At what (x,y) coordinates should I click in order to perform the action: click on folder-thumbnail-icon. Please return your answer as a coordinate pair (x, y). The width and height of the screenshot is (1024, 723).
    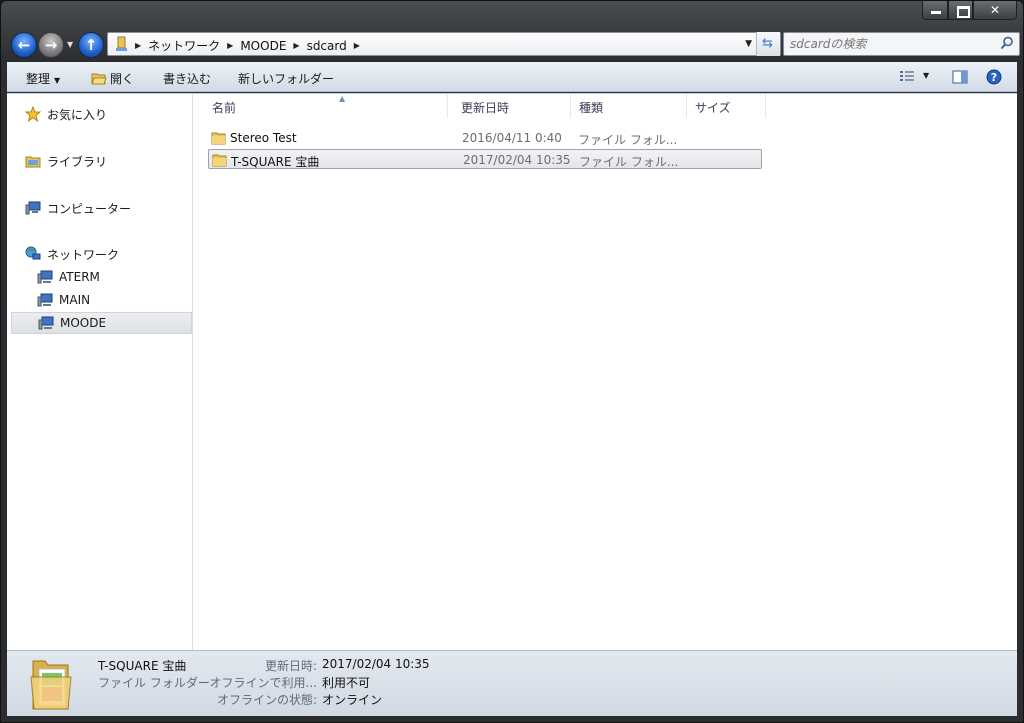
    Looking at the image, I should click on (51, 685).